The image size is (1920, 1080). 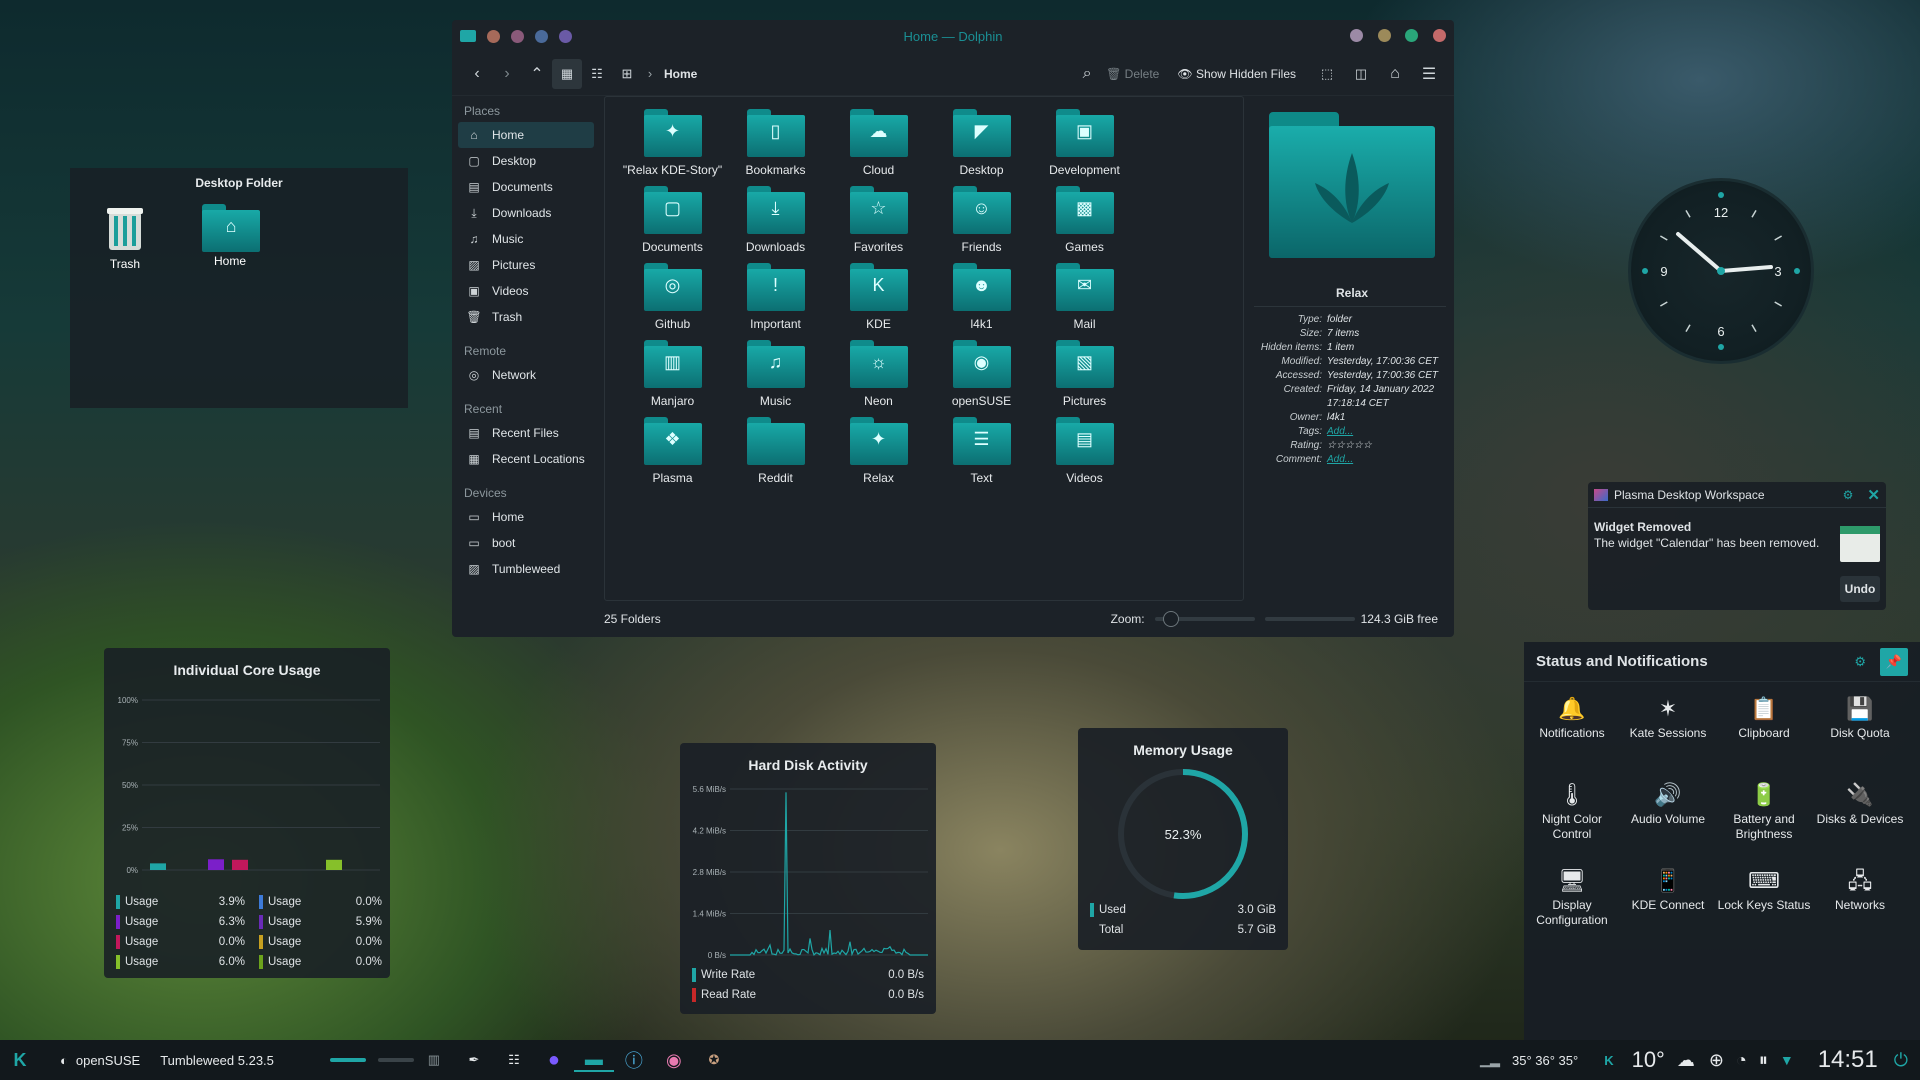 What do you see at coordinates (878, 450) in the screenshot?
I see `file-item: ✦ Relax` at bounding box center [878, 450].